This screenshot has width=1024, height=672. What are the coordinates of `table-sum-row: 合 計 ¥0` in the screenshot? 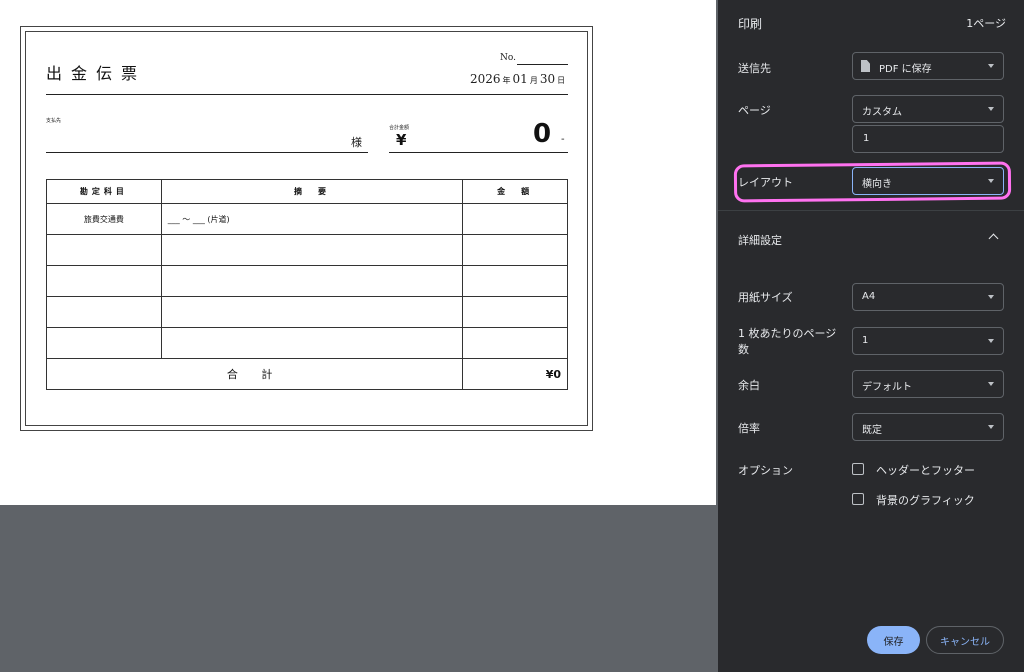 It's located at (306, 374).